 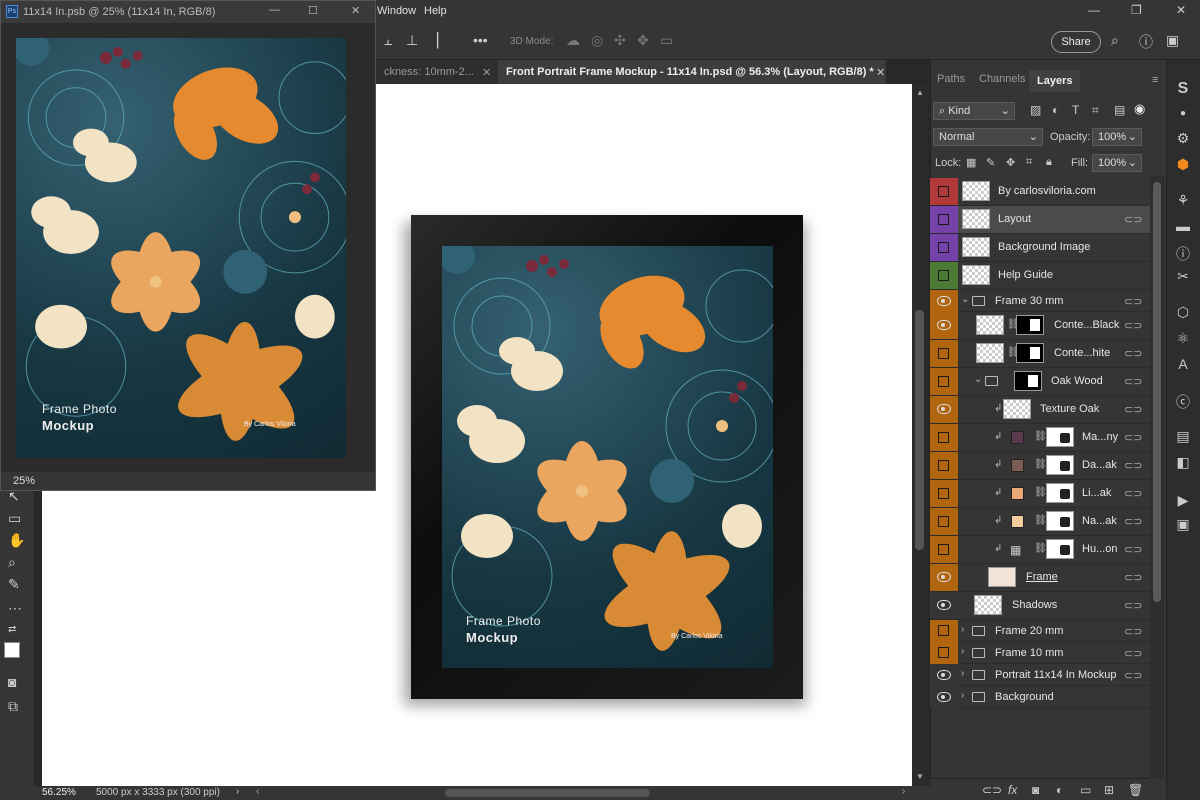 I want to click on layer-name: Frame, so click(x=1042, y=577).